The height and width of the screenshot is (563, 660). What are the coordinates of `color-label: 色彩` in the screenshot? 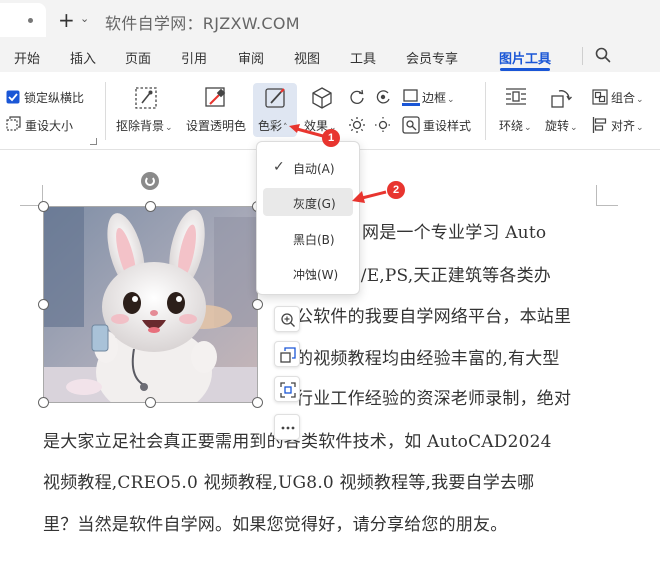 It's located at (270, 126).